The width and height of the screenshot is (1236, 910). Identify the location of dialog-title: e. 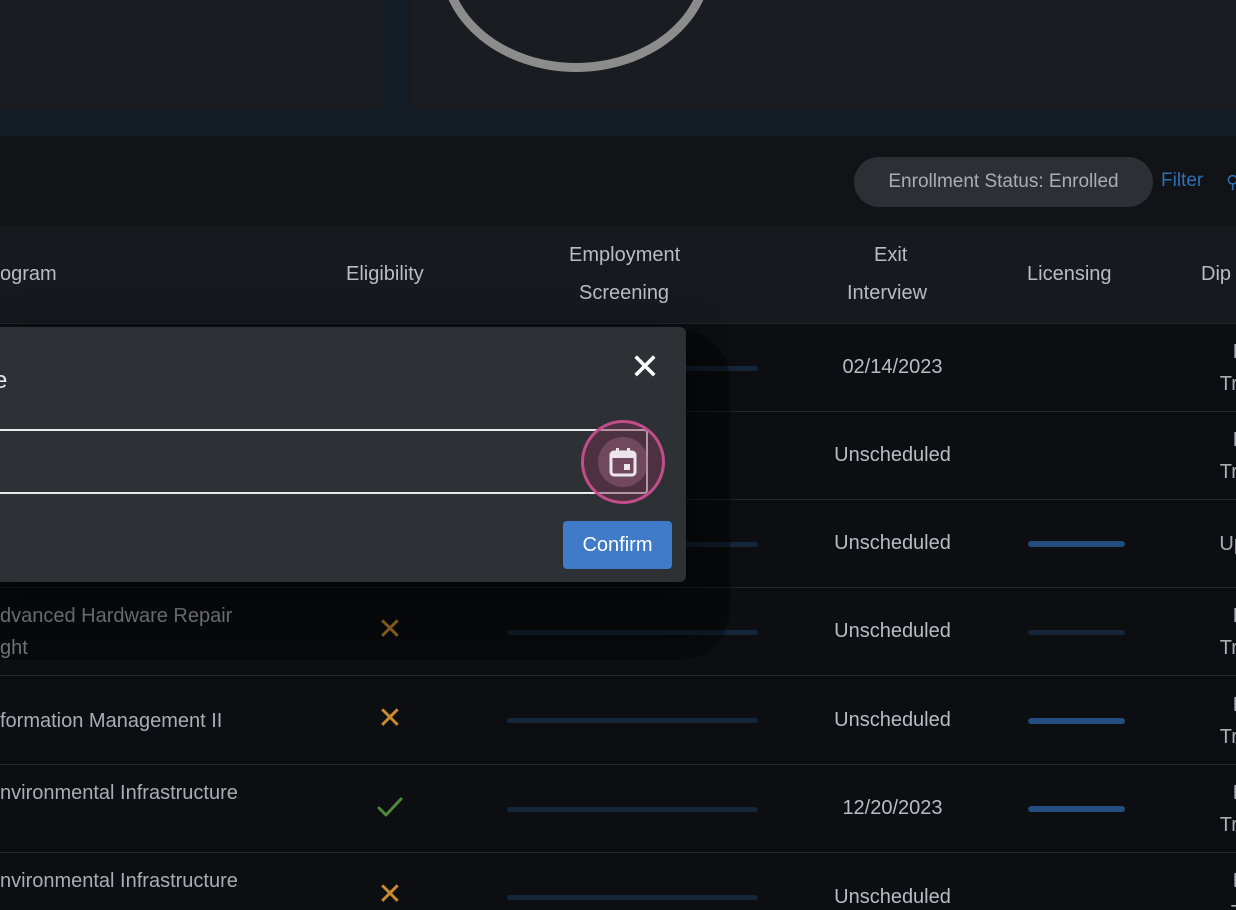
(4, 380).